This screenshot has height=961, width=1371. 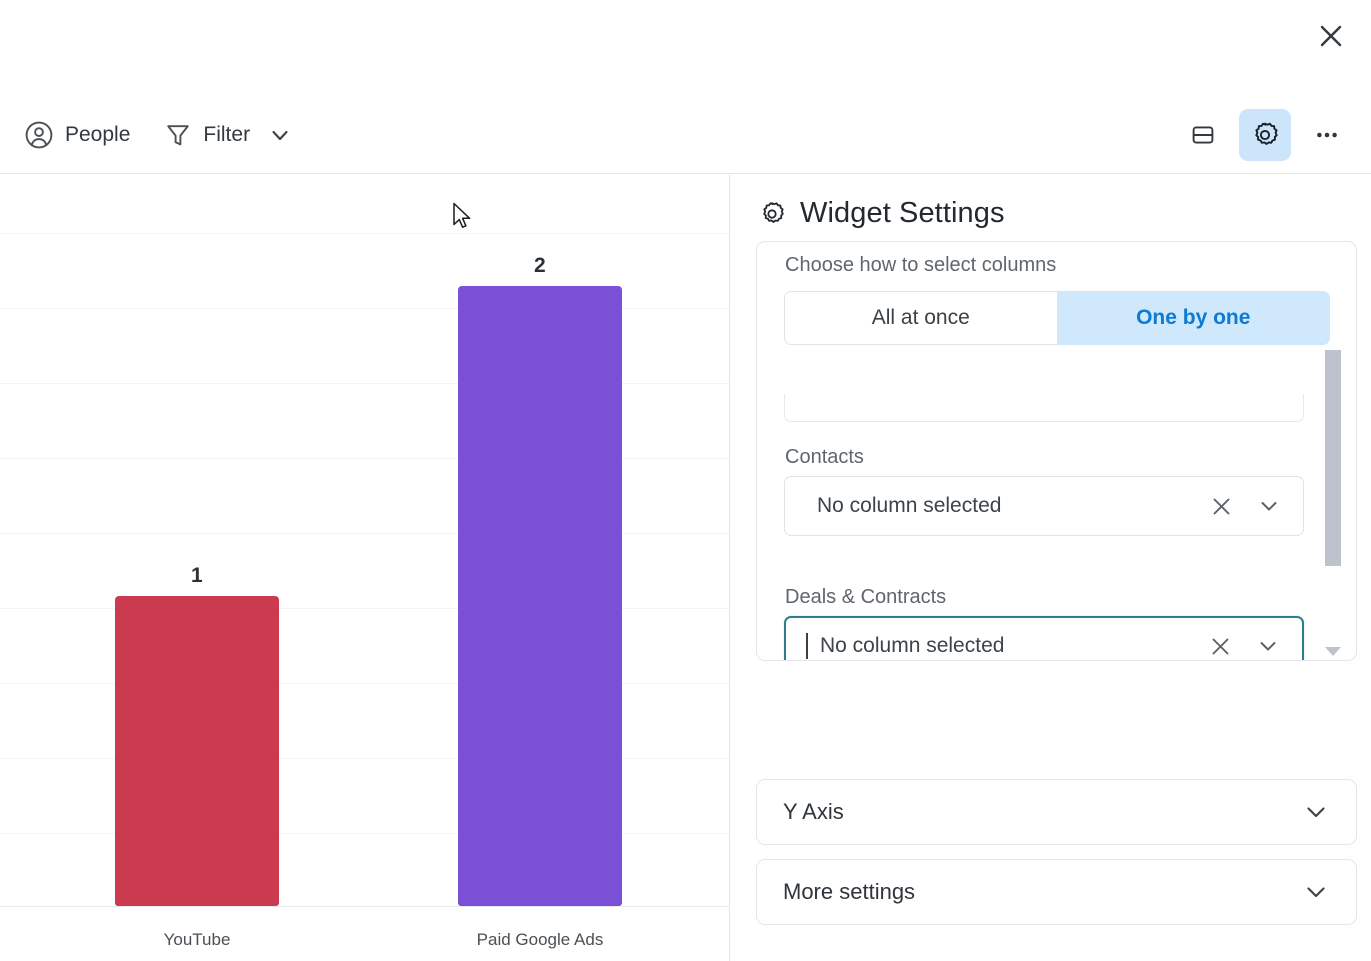 I want to click on y-axis-section-row: Y Axis, so click(x=1056, y=812).